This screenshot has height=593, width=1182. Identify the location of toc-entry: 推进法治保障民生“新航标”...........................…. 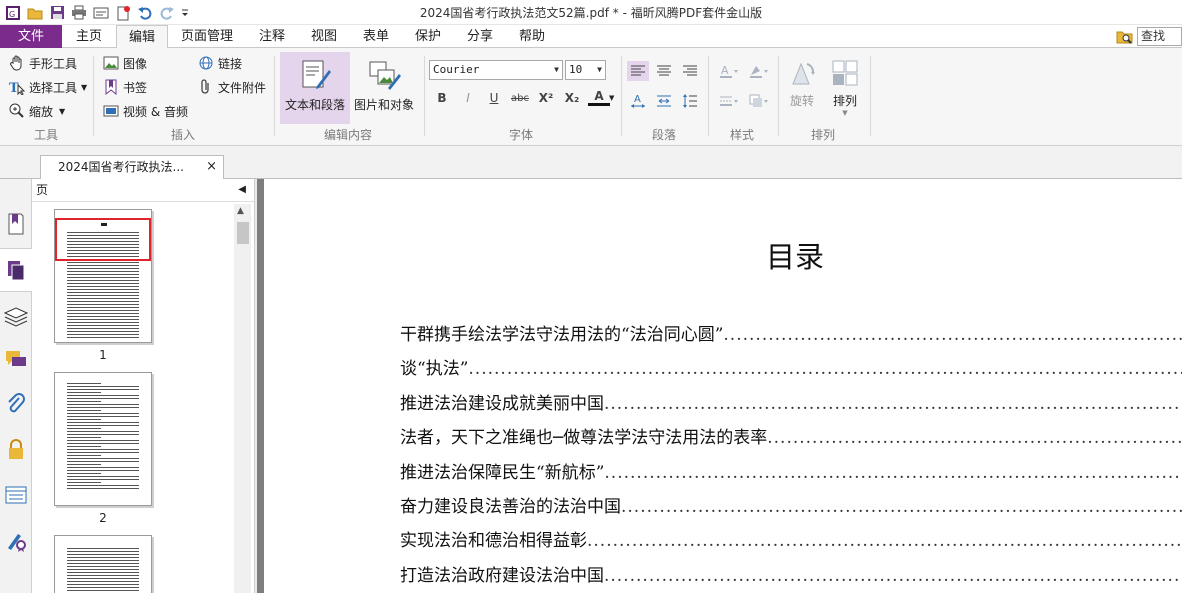
(791, 470).